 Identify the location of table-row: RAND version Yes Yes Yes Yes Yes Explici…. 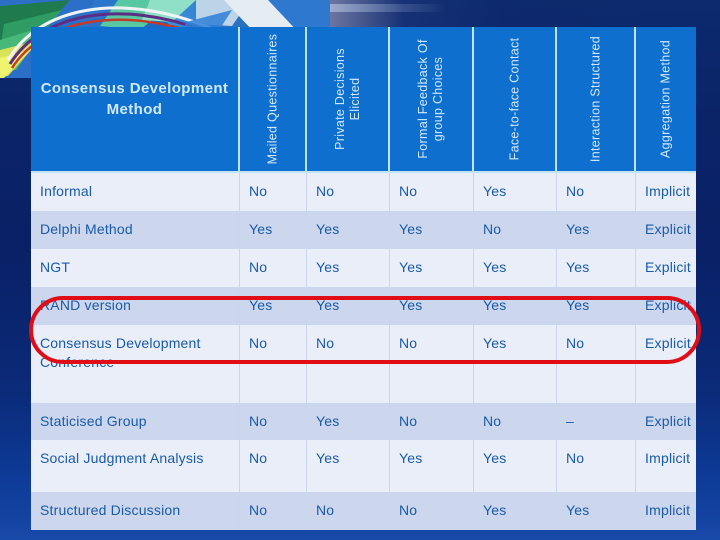
(363, 305).